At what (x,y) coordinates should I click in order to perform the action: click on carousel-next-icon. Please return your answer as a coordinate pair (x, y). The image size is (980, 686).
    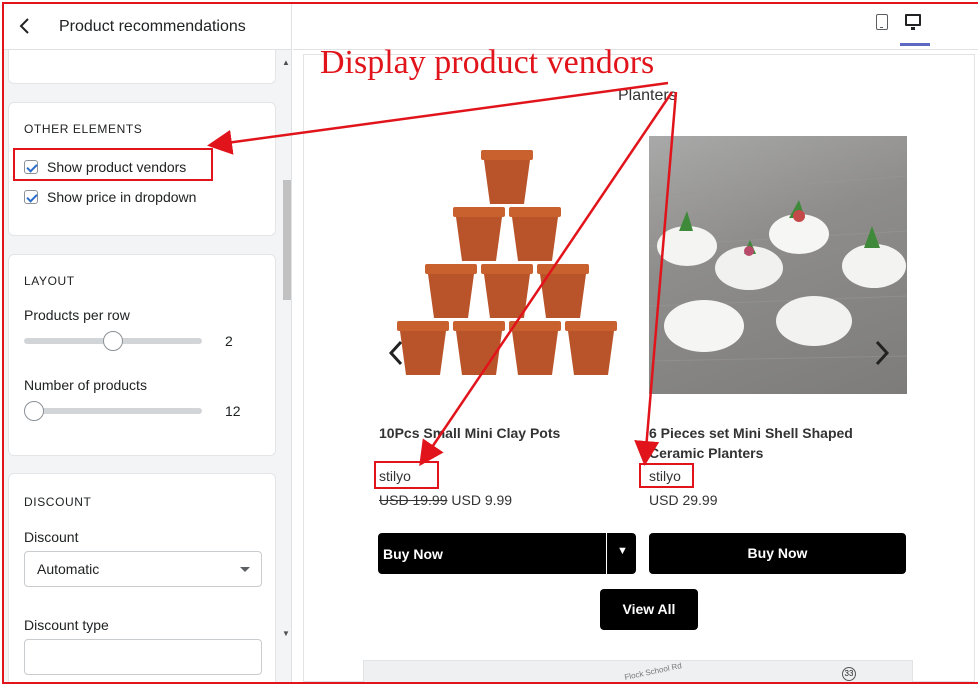
    Looking at the image, I should click on (882, 356).